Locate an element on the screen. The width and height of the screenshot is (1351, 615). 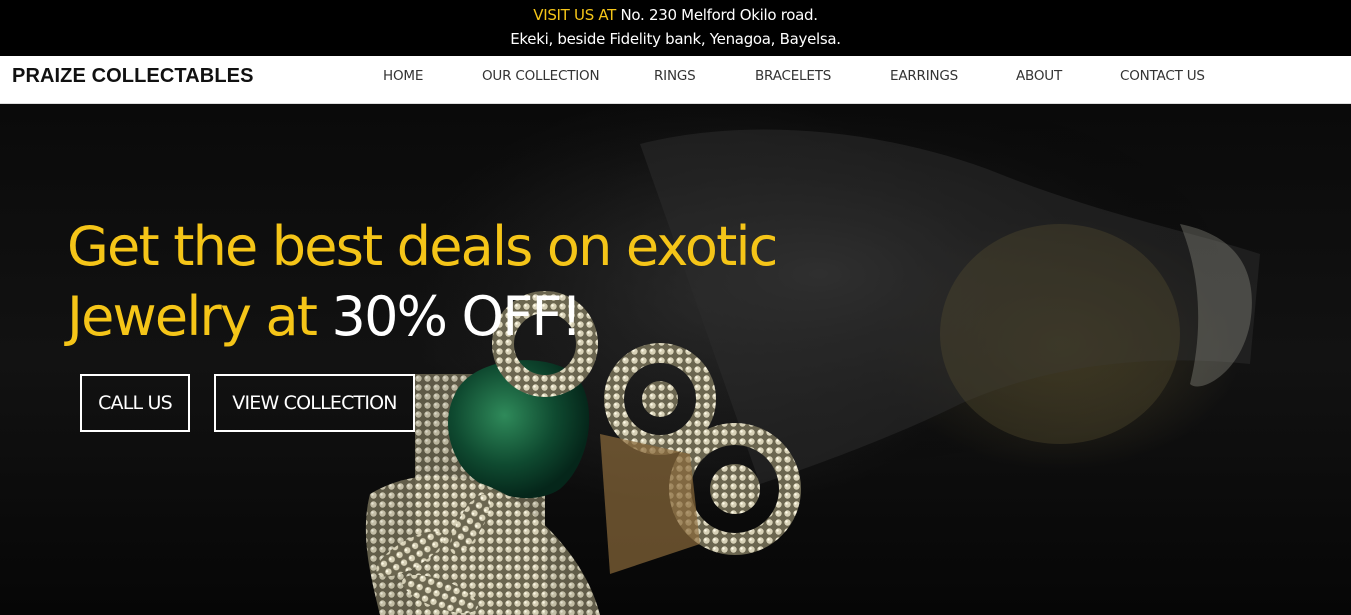
nav-contact-us: CONTACT US is located at coordinates (1162, 76).